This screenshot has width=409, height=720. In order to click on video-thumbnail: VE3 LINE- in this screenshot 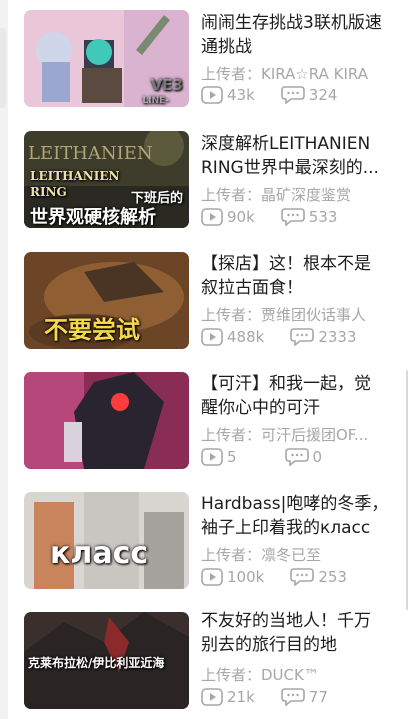, I will do `click(106, 58)`.